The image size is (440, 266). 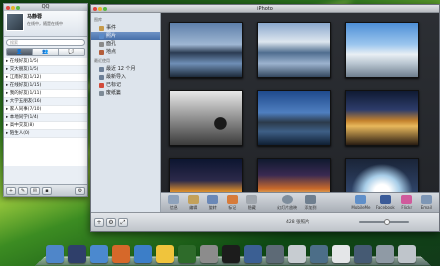 What do you see at coordinates (275, 254) in the screenshot?
I see `calculator-icon` at bounding box center [275, 254].